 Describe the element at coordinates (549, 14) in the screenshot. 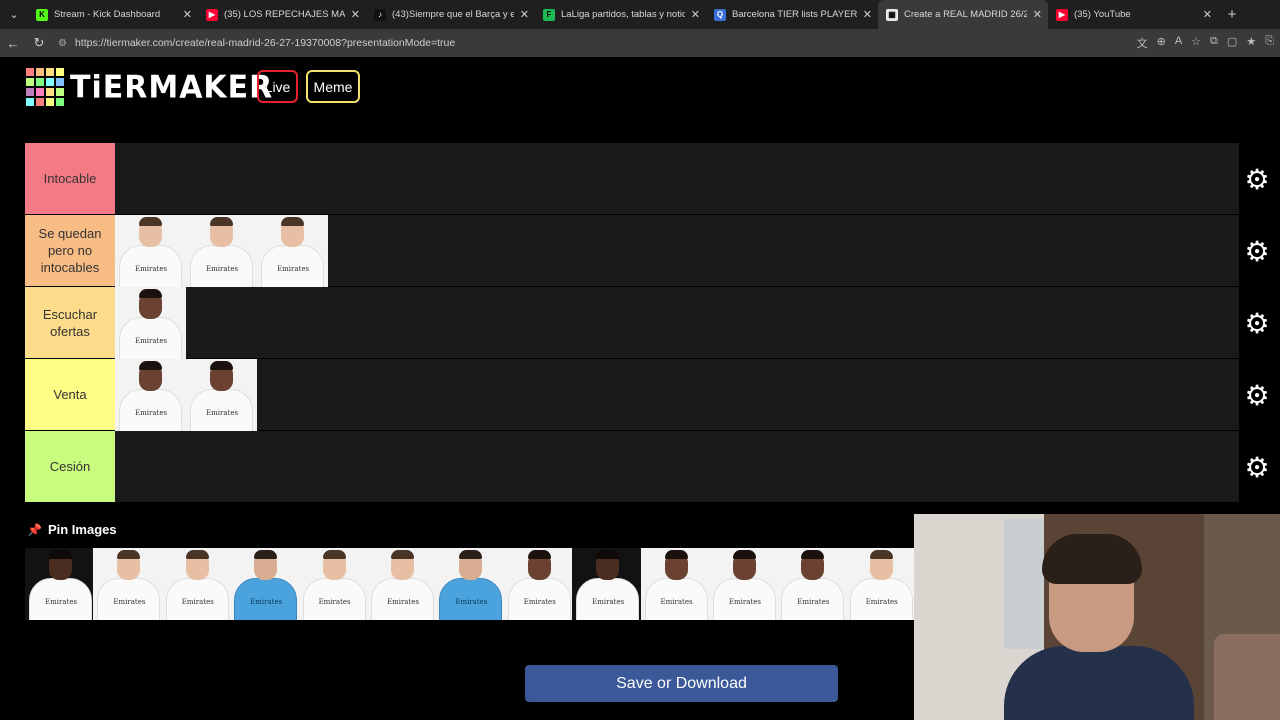

I see `tab-favicon-icon: F` at that location.